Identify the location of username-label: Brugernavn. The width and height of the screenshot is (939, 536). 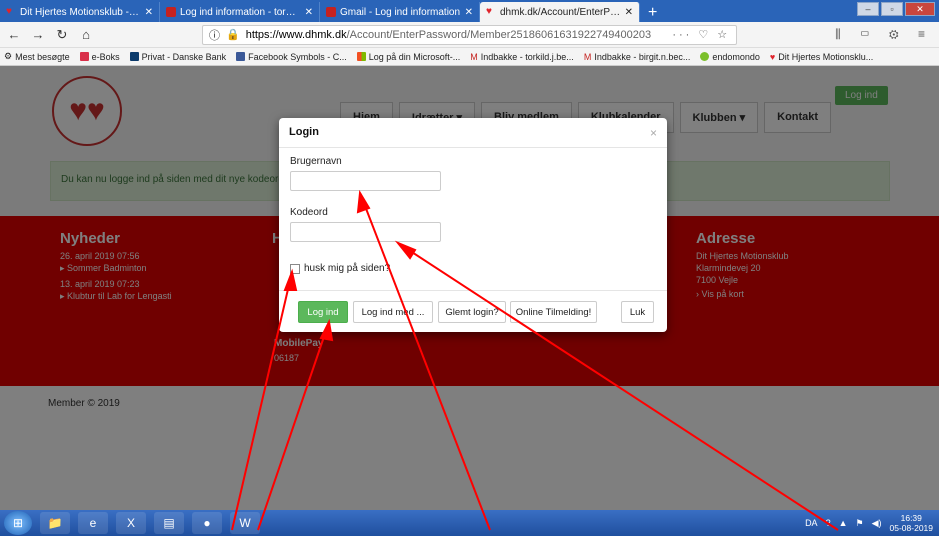
(316, 161).